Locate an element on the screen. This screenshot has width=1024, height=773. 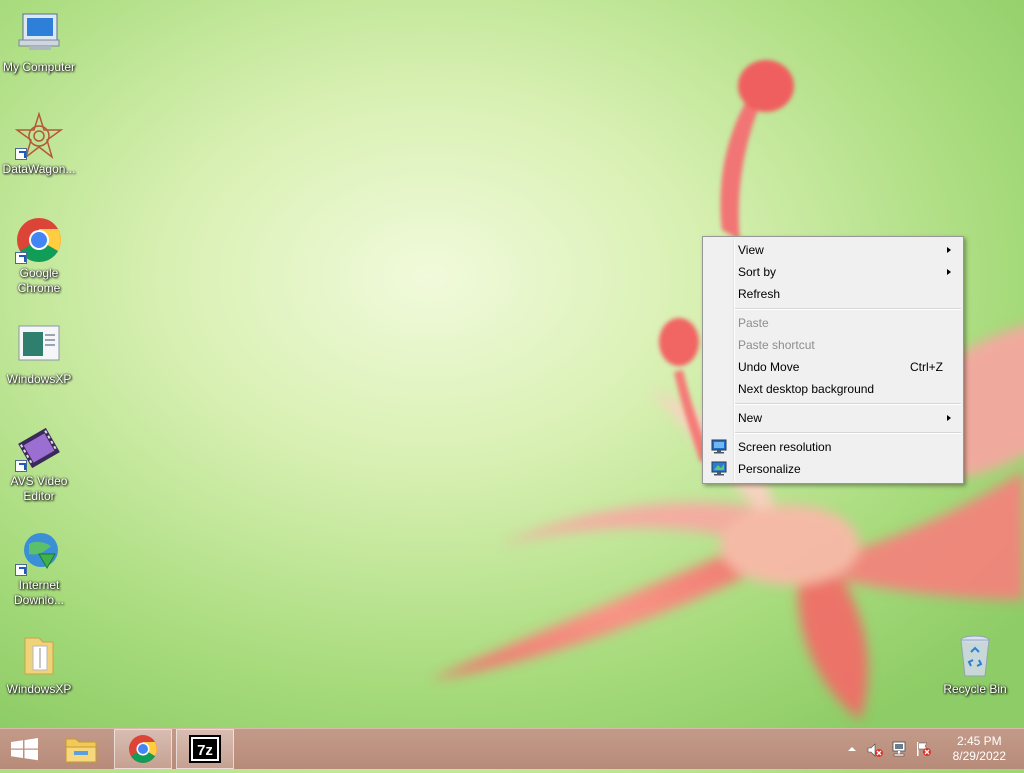
icon-label: AVS Video Editor is located at coordinates (39, 488).